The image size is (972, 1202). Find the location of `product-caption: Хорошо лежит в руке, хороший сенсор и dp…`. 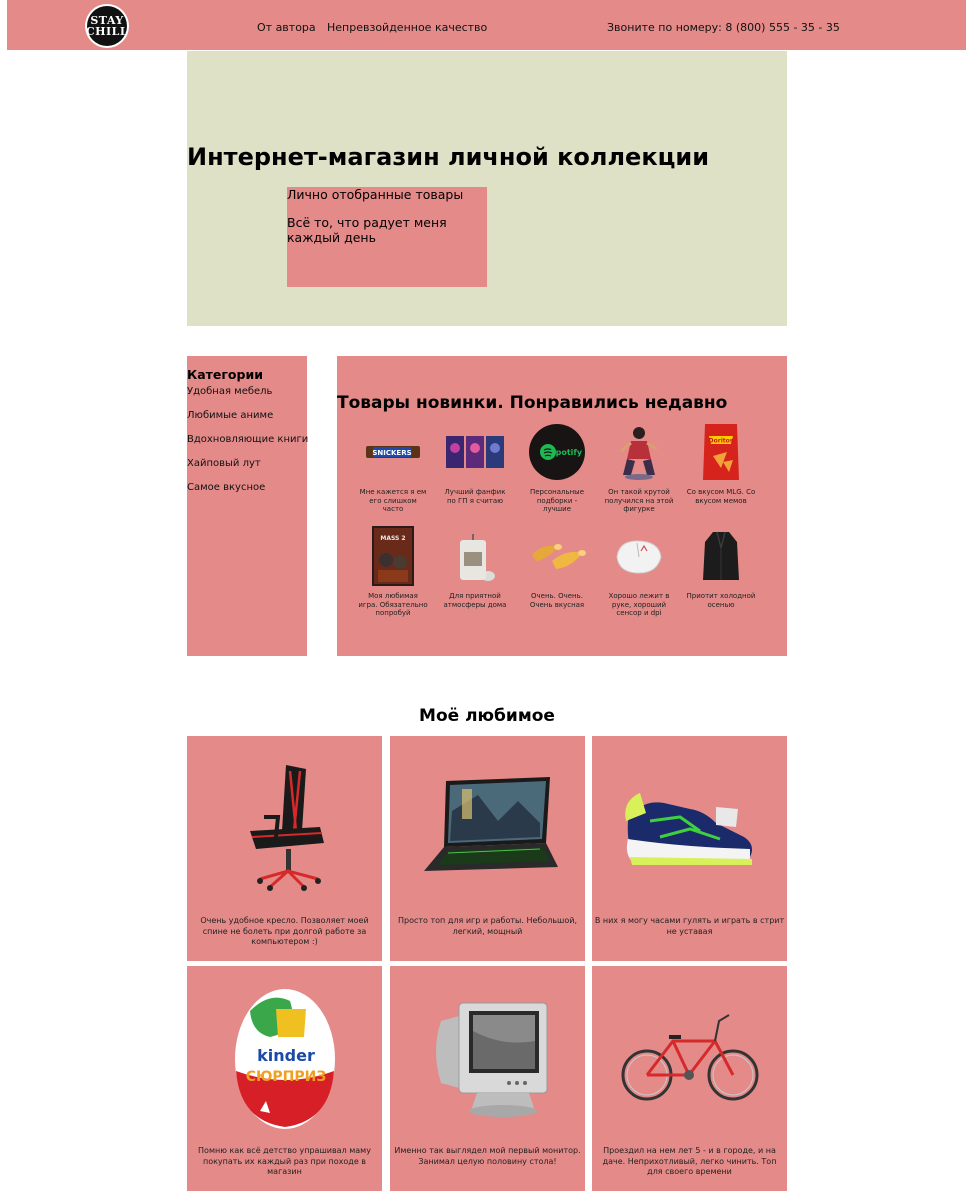

product-caption: Хорошо лежит в руке, хороший сенсор и dp… is located at coordinates (639, 604).